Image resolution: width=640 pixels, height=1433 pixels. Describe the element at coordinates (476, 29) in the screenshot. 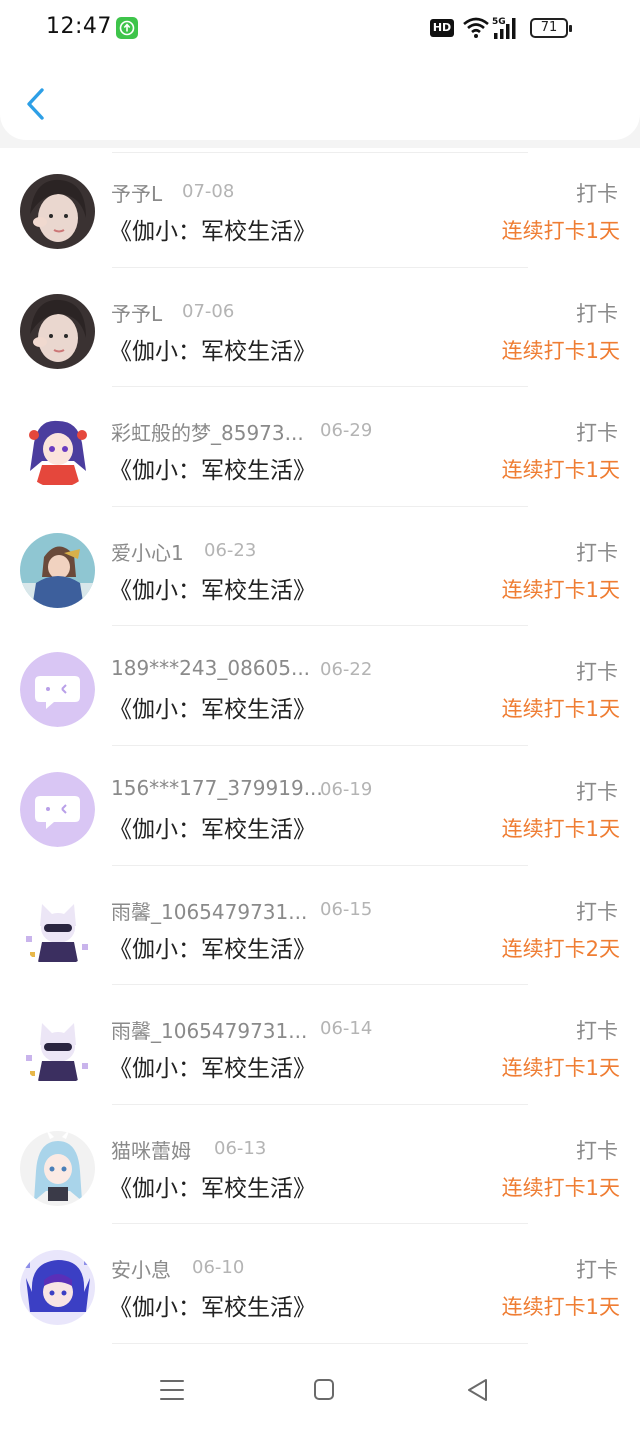

I see `wifi-icon` at that location.